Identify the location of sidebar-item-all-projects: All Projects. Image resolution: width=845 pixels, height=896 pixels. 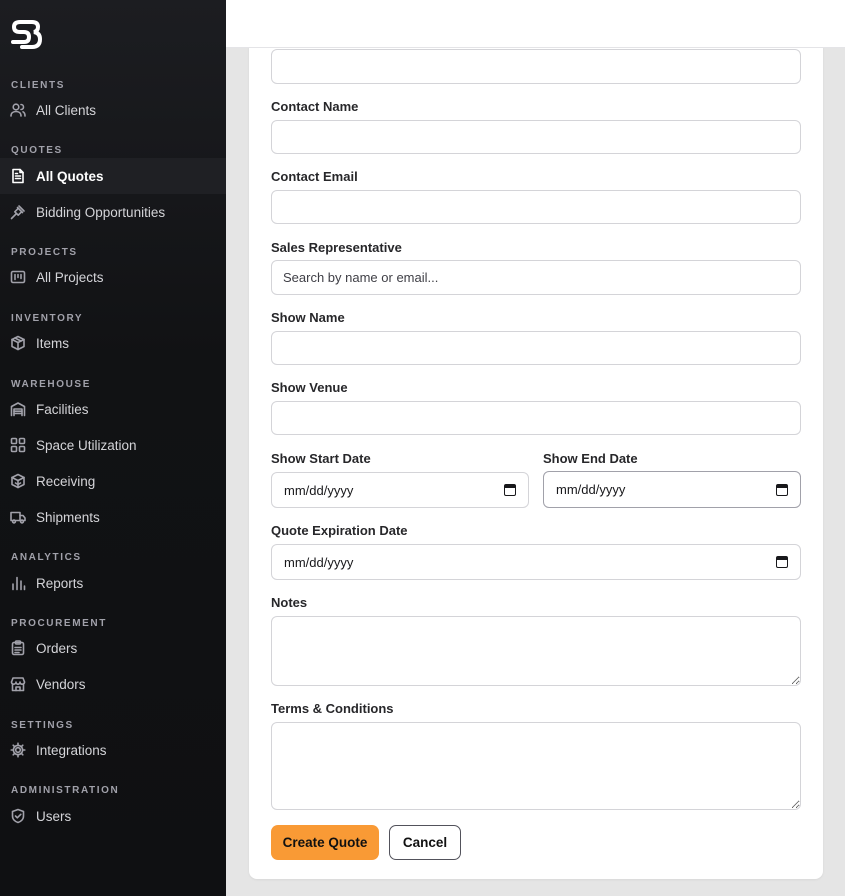
(113, 277).